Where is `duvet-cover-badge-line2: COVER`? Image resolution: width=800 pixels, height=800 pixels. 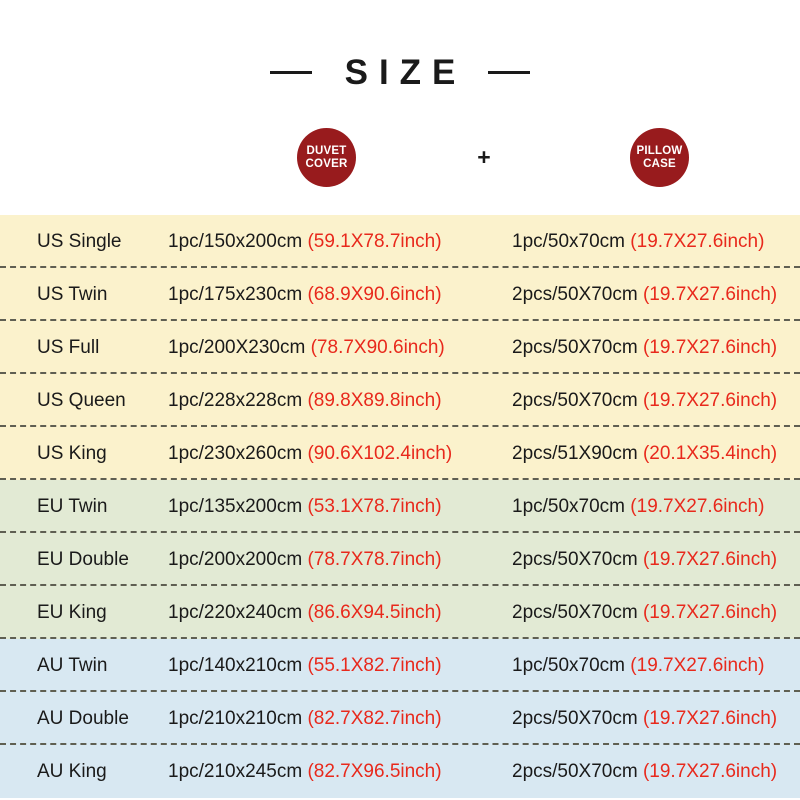
duvet-cover-badge-line2: COVER is located at coordinates (326, 163).